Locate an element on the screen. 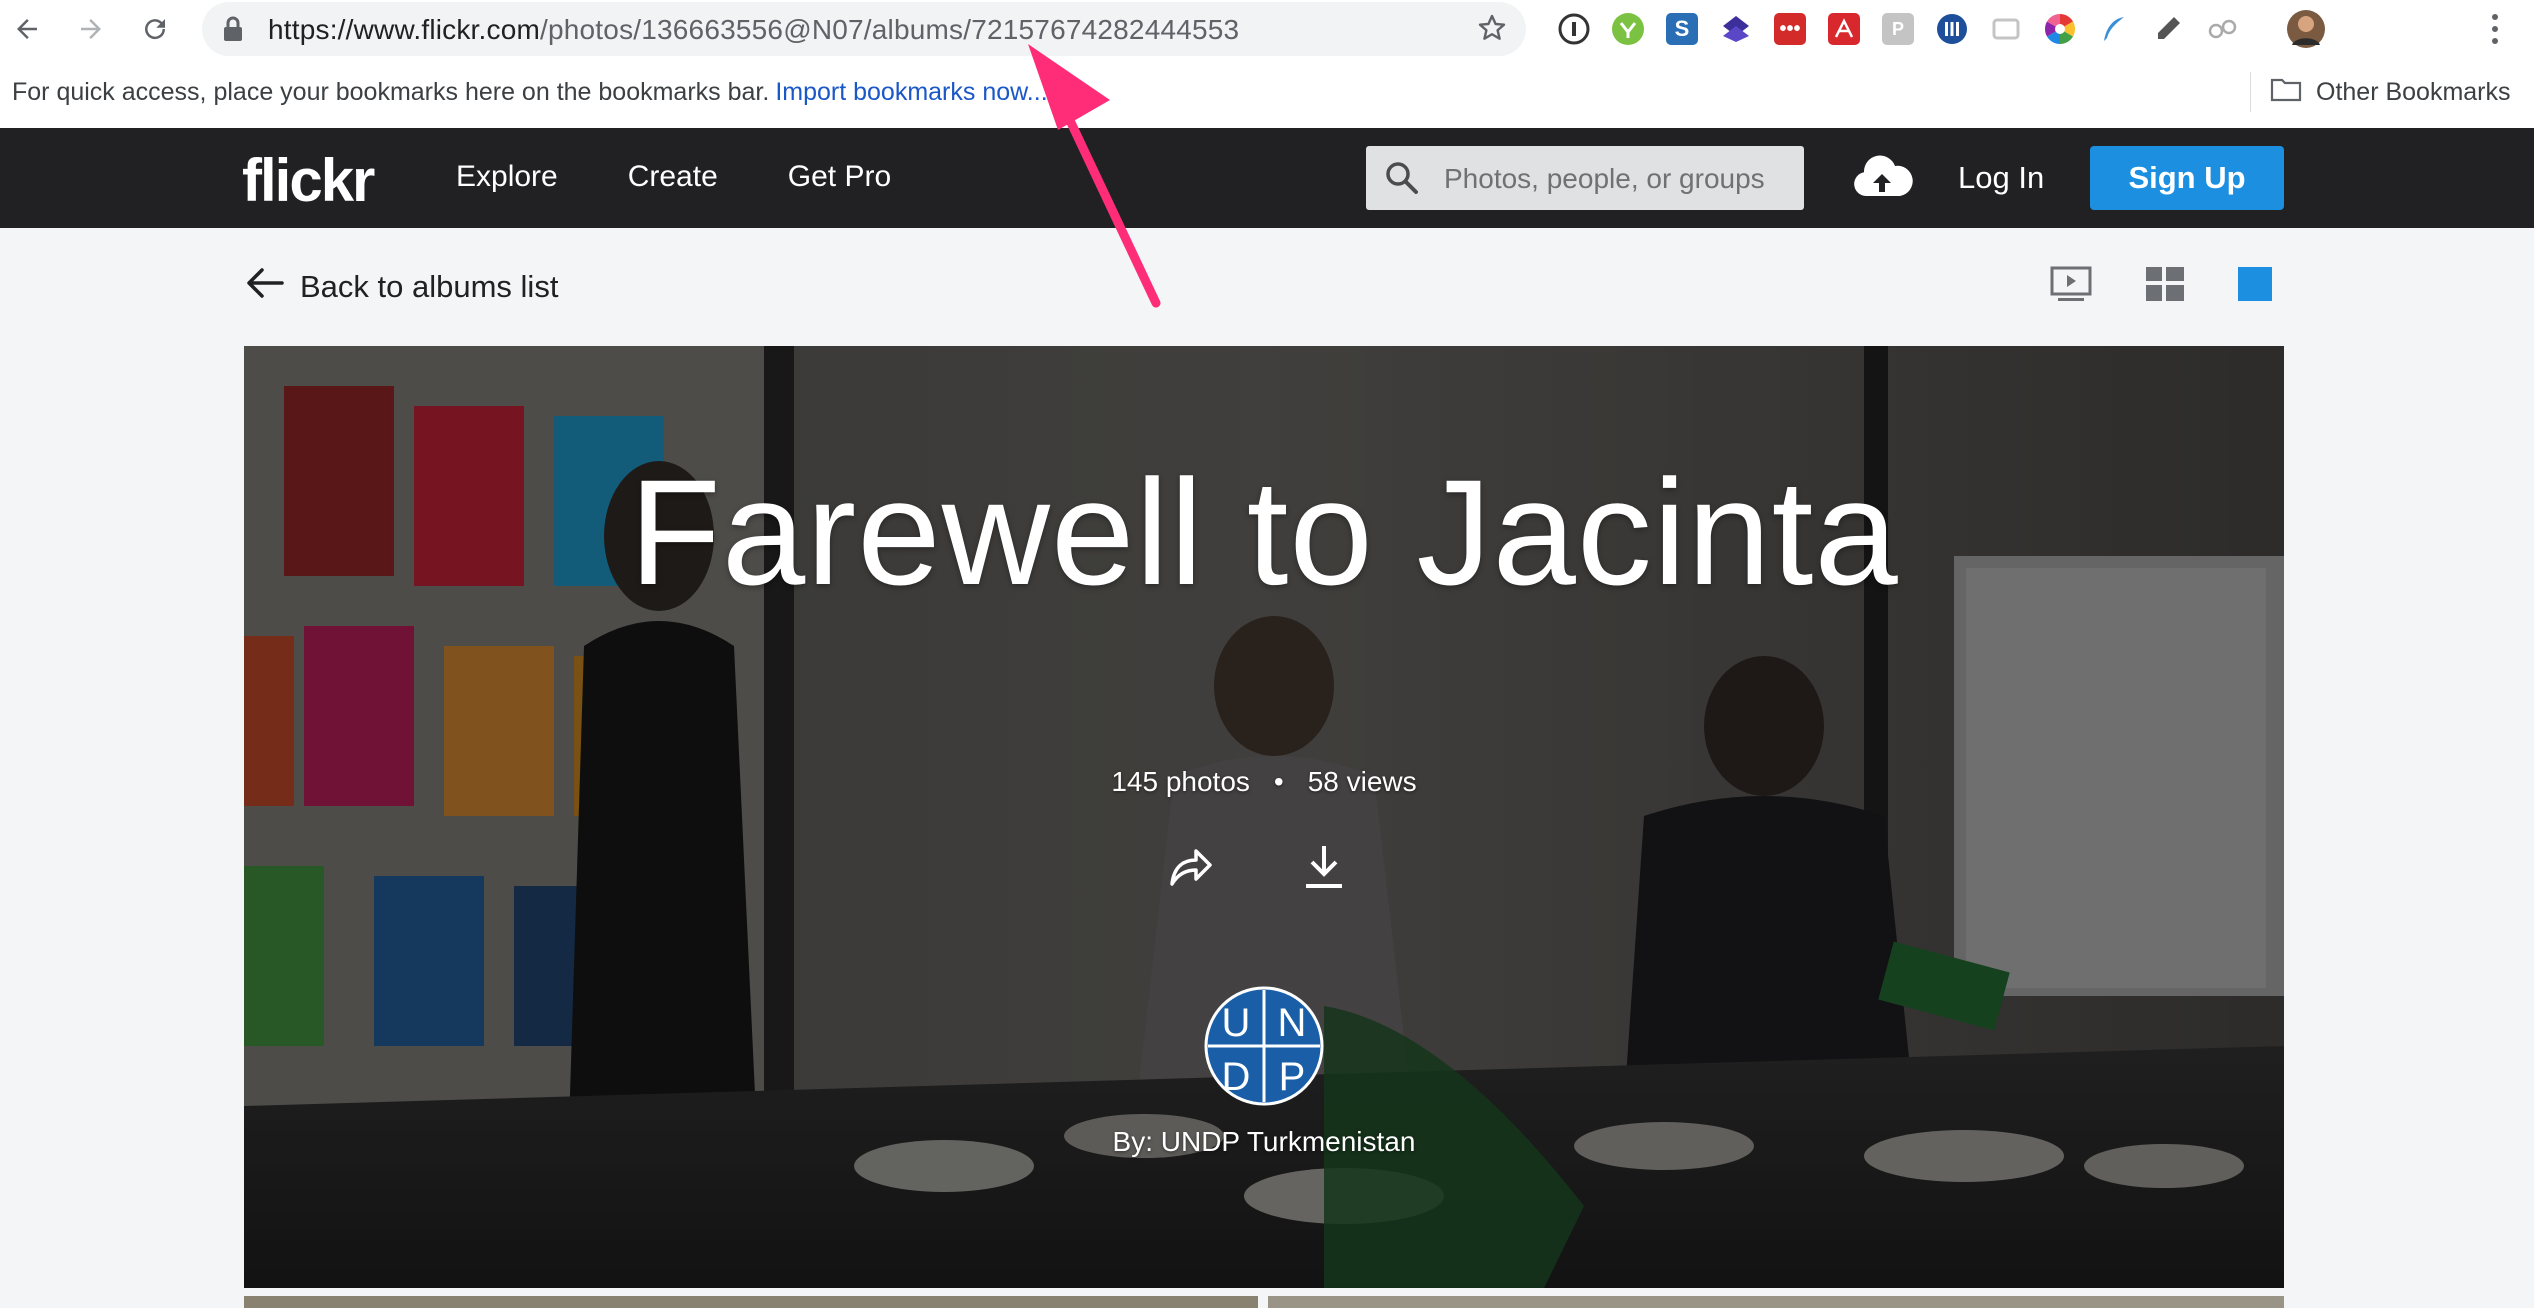  avatar-letter-n: N is located at coordinates (1292, 1023).